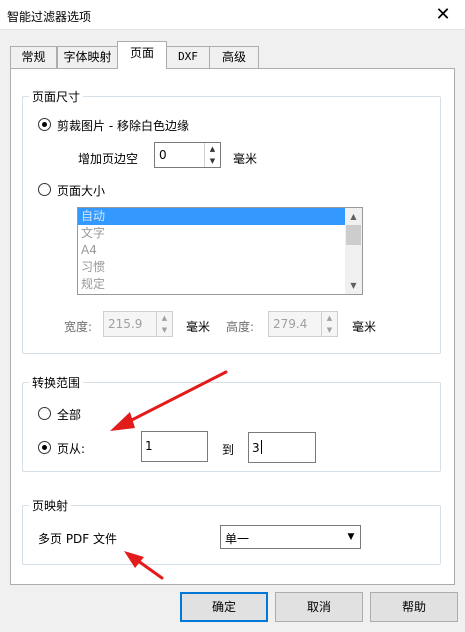 This screenshot has width=465, height=632. I want to click on add-margin-value: 0, so click(163, 155).